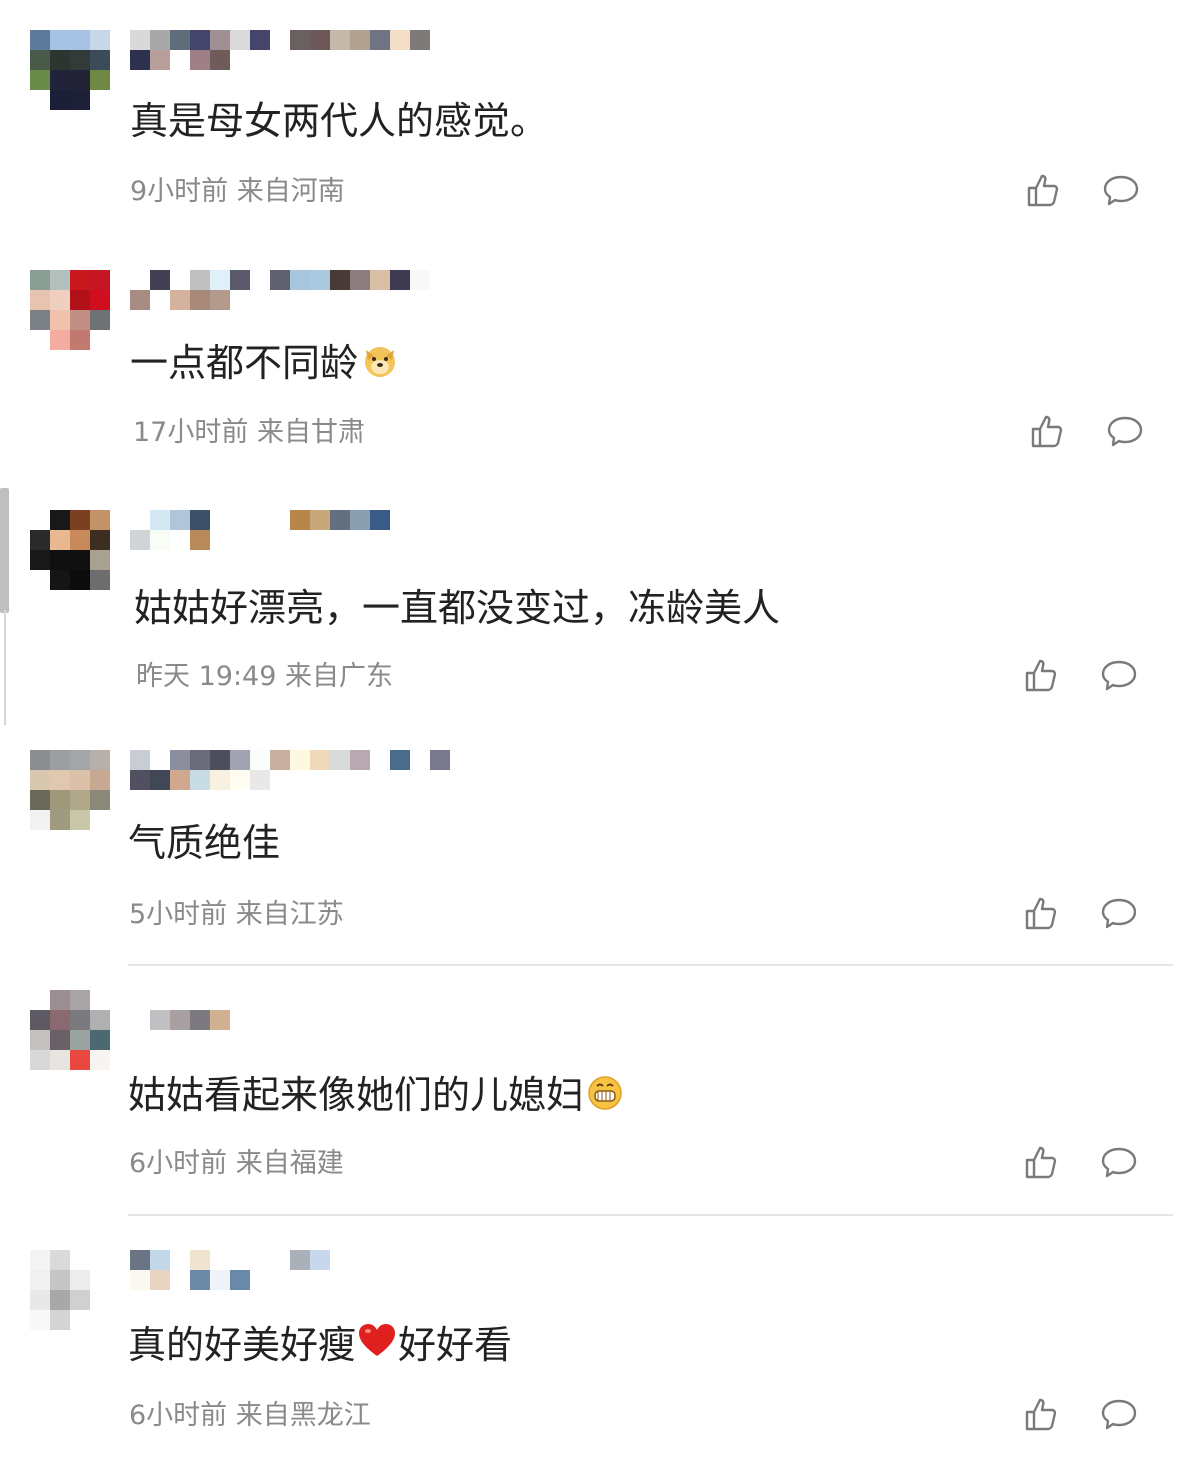  I want to click on comment-meta: 6小时前 来自黑龙江, so click(250, 1415).